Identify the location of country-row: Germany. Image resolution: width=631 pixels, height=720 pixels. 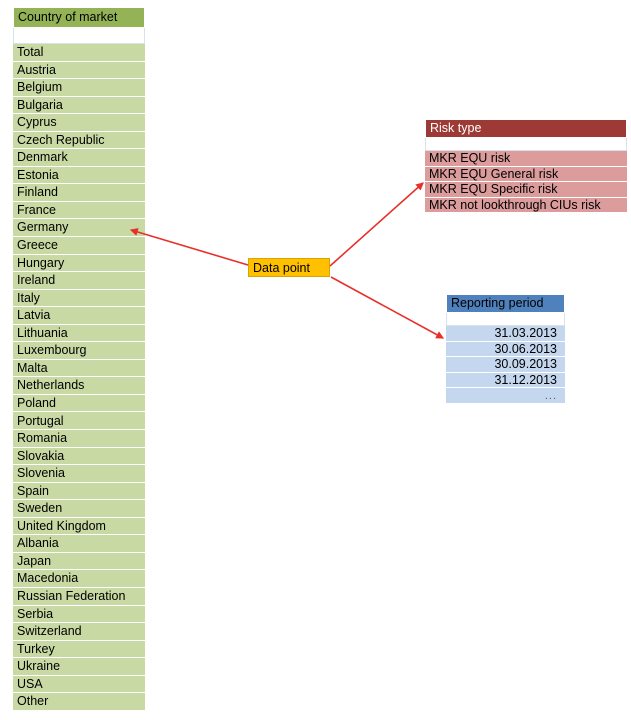
(79, 228).